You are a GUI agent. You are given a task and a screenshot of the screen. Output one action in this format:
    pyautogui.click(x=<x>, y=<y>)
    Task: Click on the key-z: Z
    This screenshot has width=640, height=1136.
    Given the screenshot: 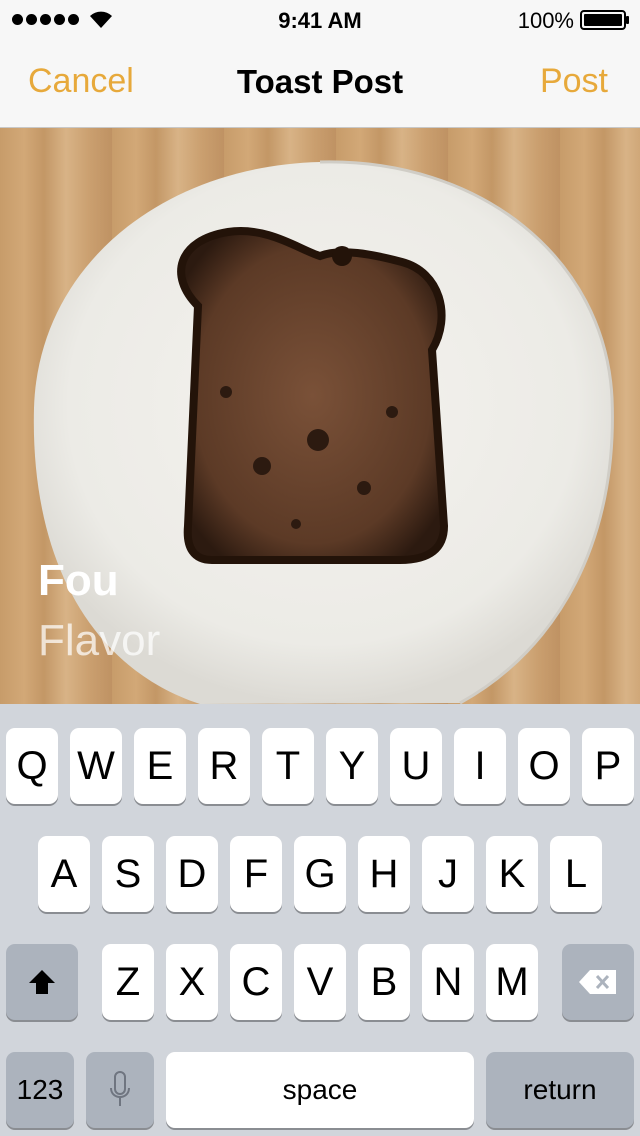 What is the action you would take?
    pyautogui.click(x=128, y=982)
    